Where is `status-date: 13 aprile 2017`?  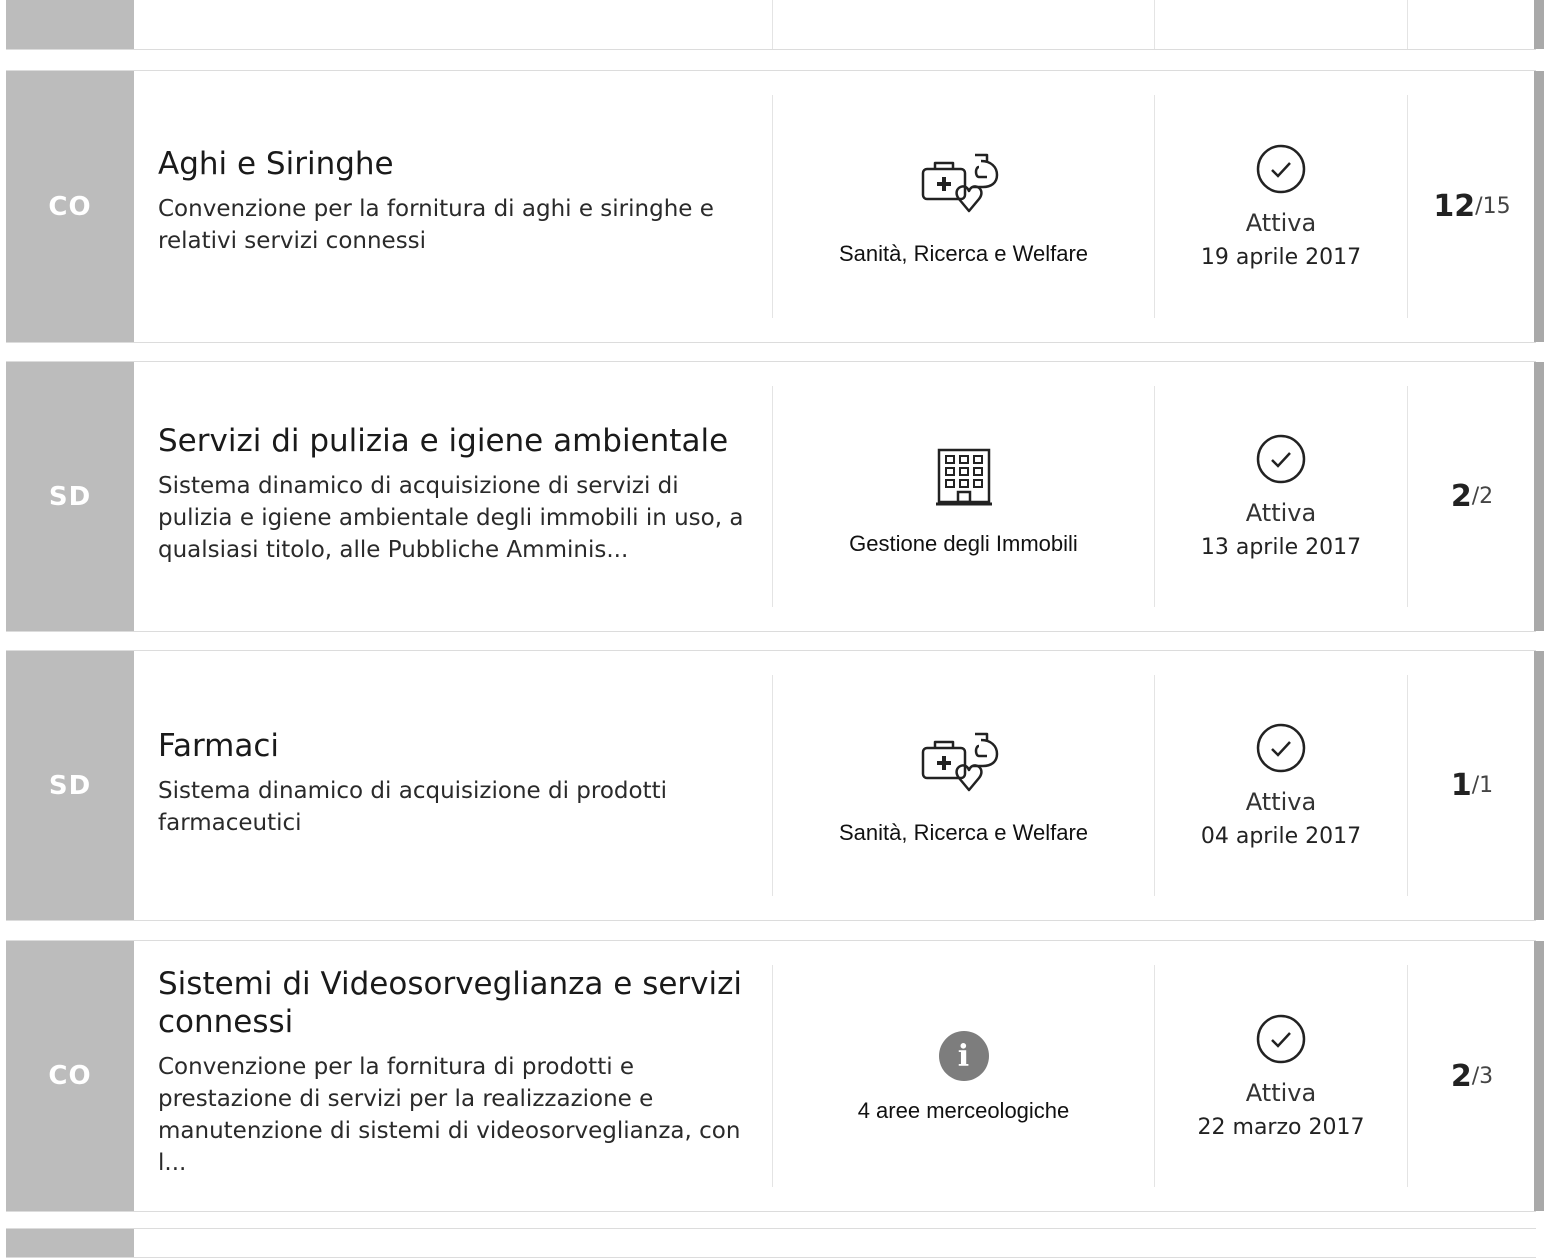
status-date: 13 aprile 2017 is located at coordinates (1281, 547).